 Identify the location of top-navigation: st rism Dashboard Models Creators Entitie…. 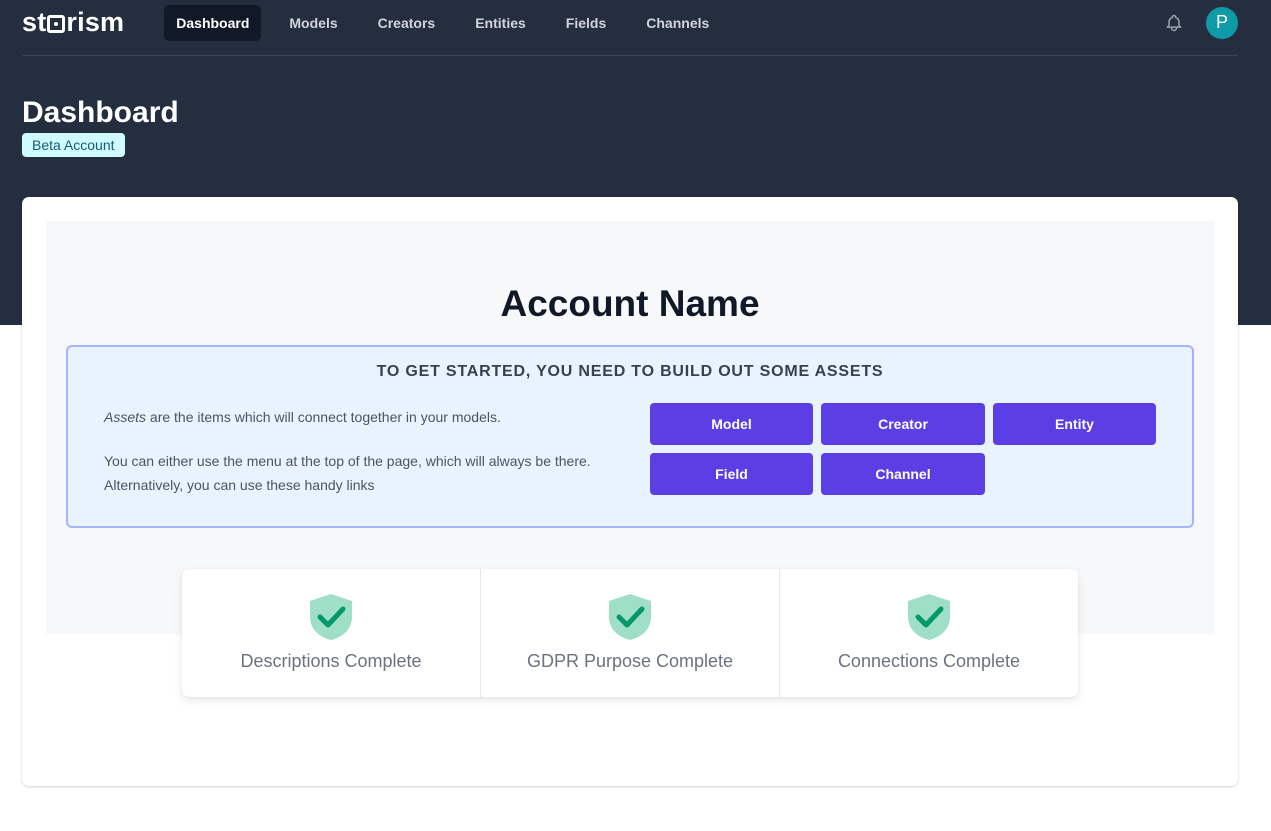
(630, 28).